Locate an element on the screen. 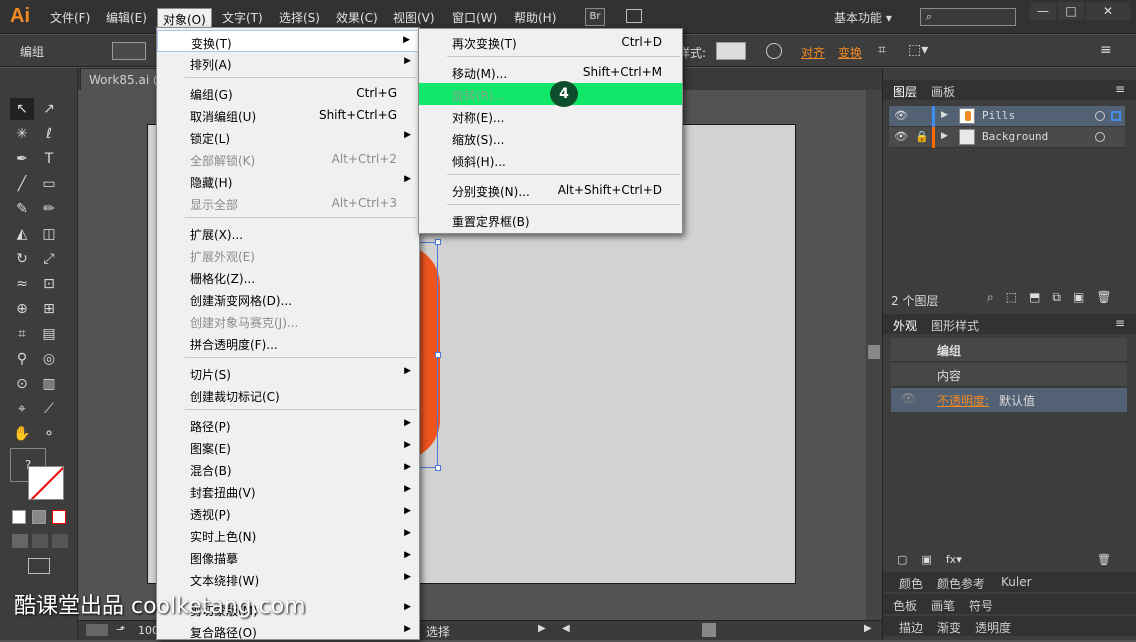 Image resolution: width=1136 pixels, height=642 pixels. column-graph-icon: ▥ is located at coordinates (49, 384).